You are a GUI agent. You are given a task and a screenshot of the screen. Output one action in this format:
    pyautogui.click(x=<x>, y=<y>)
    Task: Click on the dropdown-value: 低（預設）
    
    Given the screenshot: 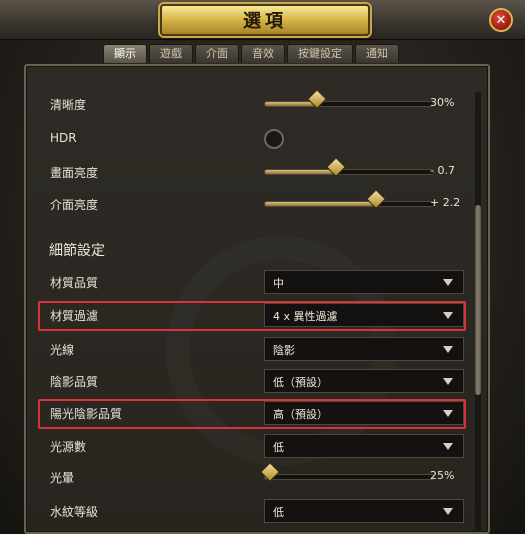 What is the action you would take?
    pyautogui.click(x=300, y=382)
    